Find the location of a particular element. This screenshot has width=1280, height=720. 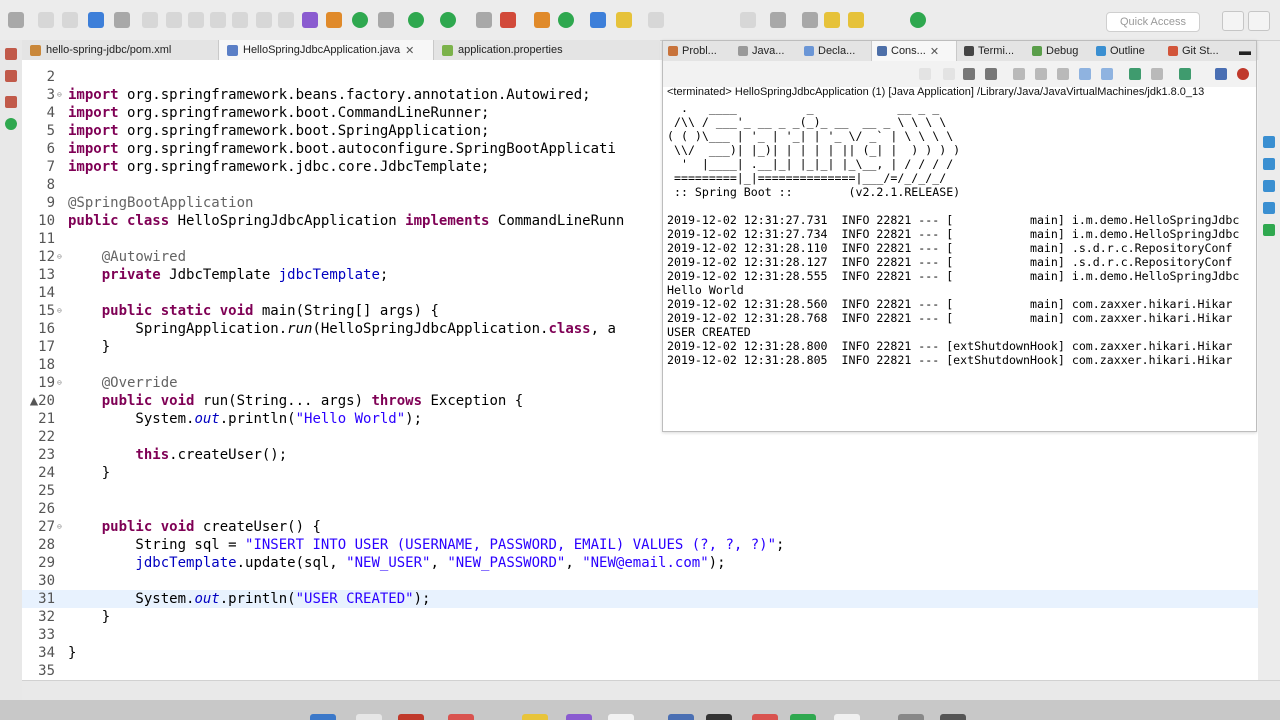

minimized-view-icon is located at coordinates (11, 54).